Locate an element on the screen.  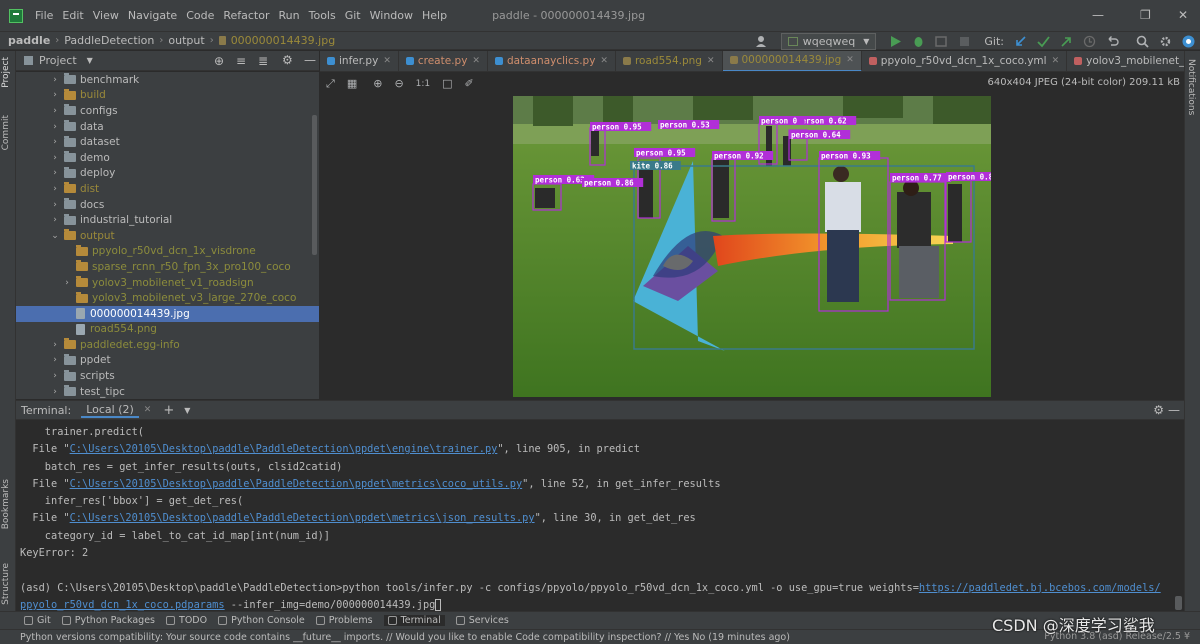
tree-item: › industrial_tutorial is located at coordinates (167, 220).